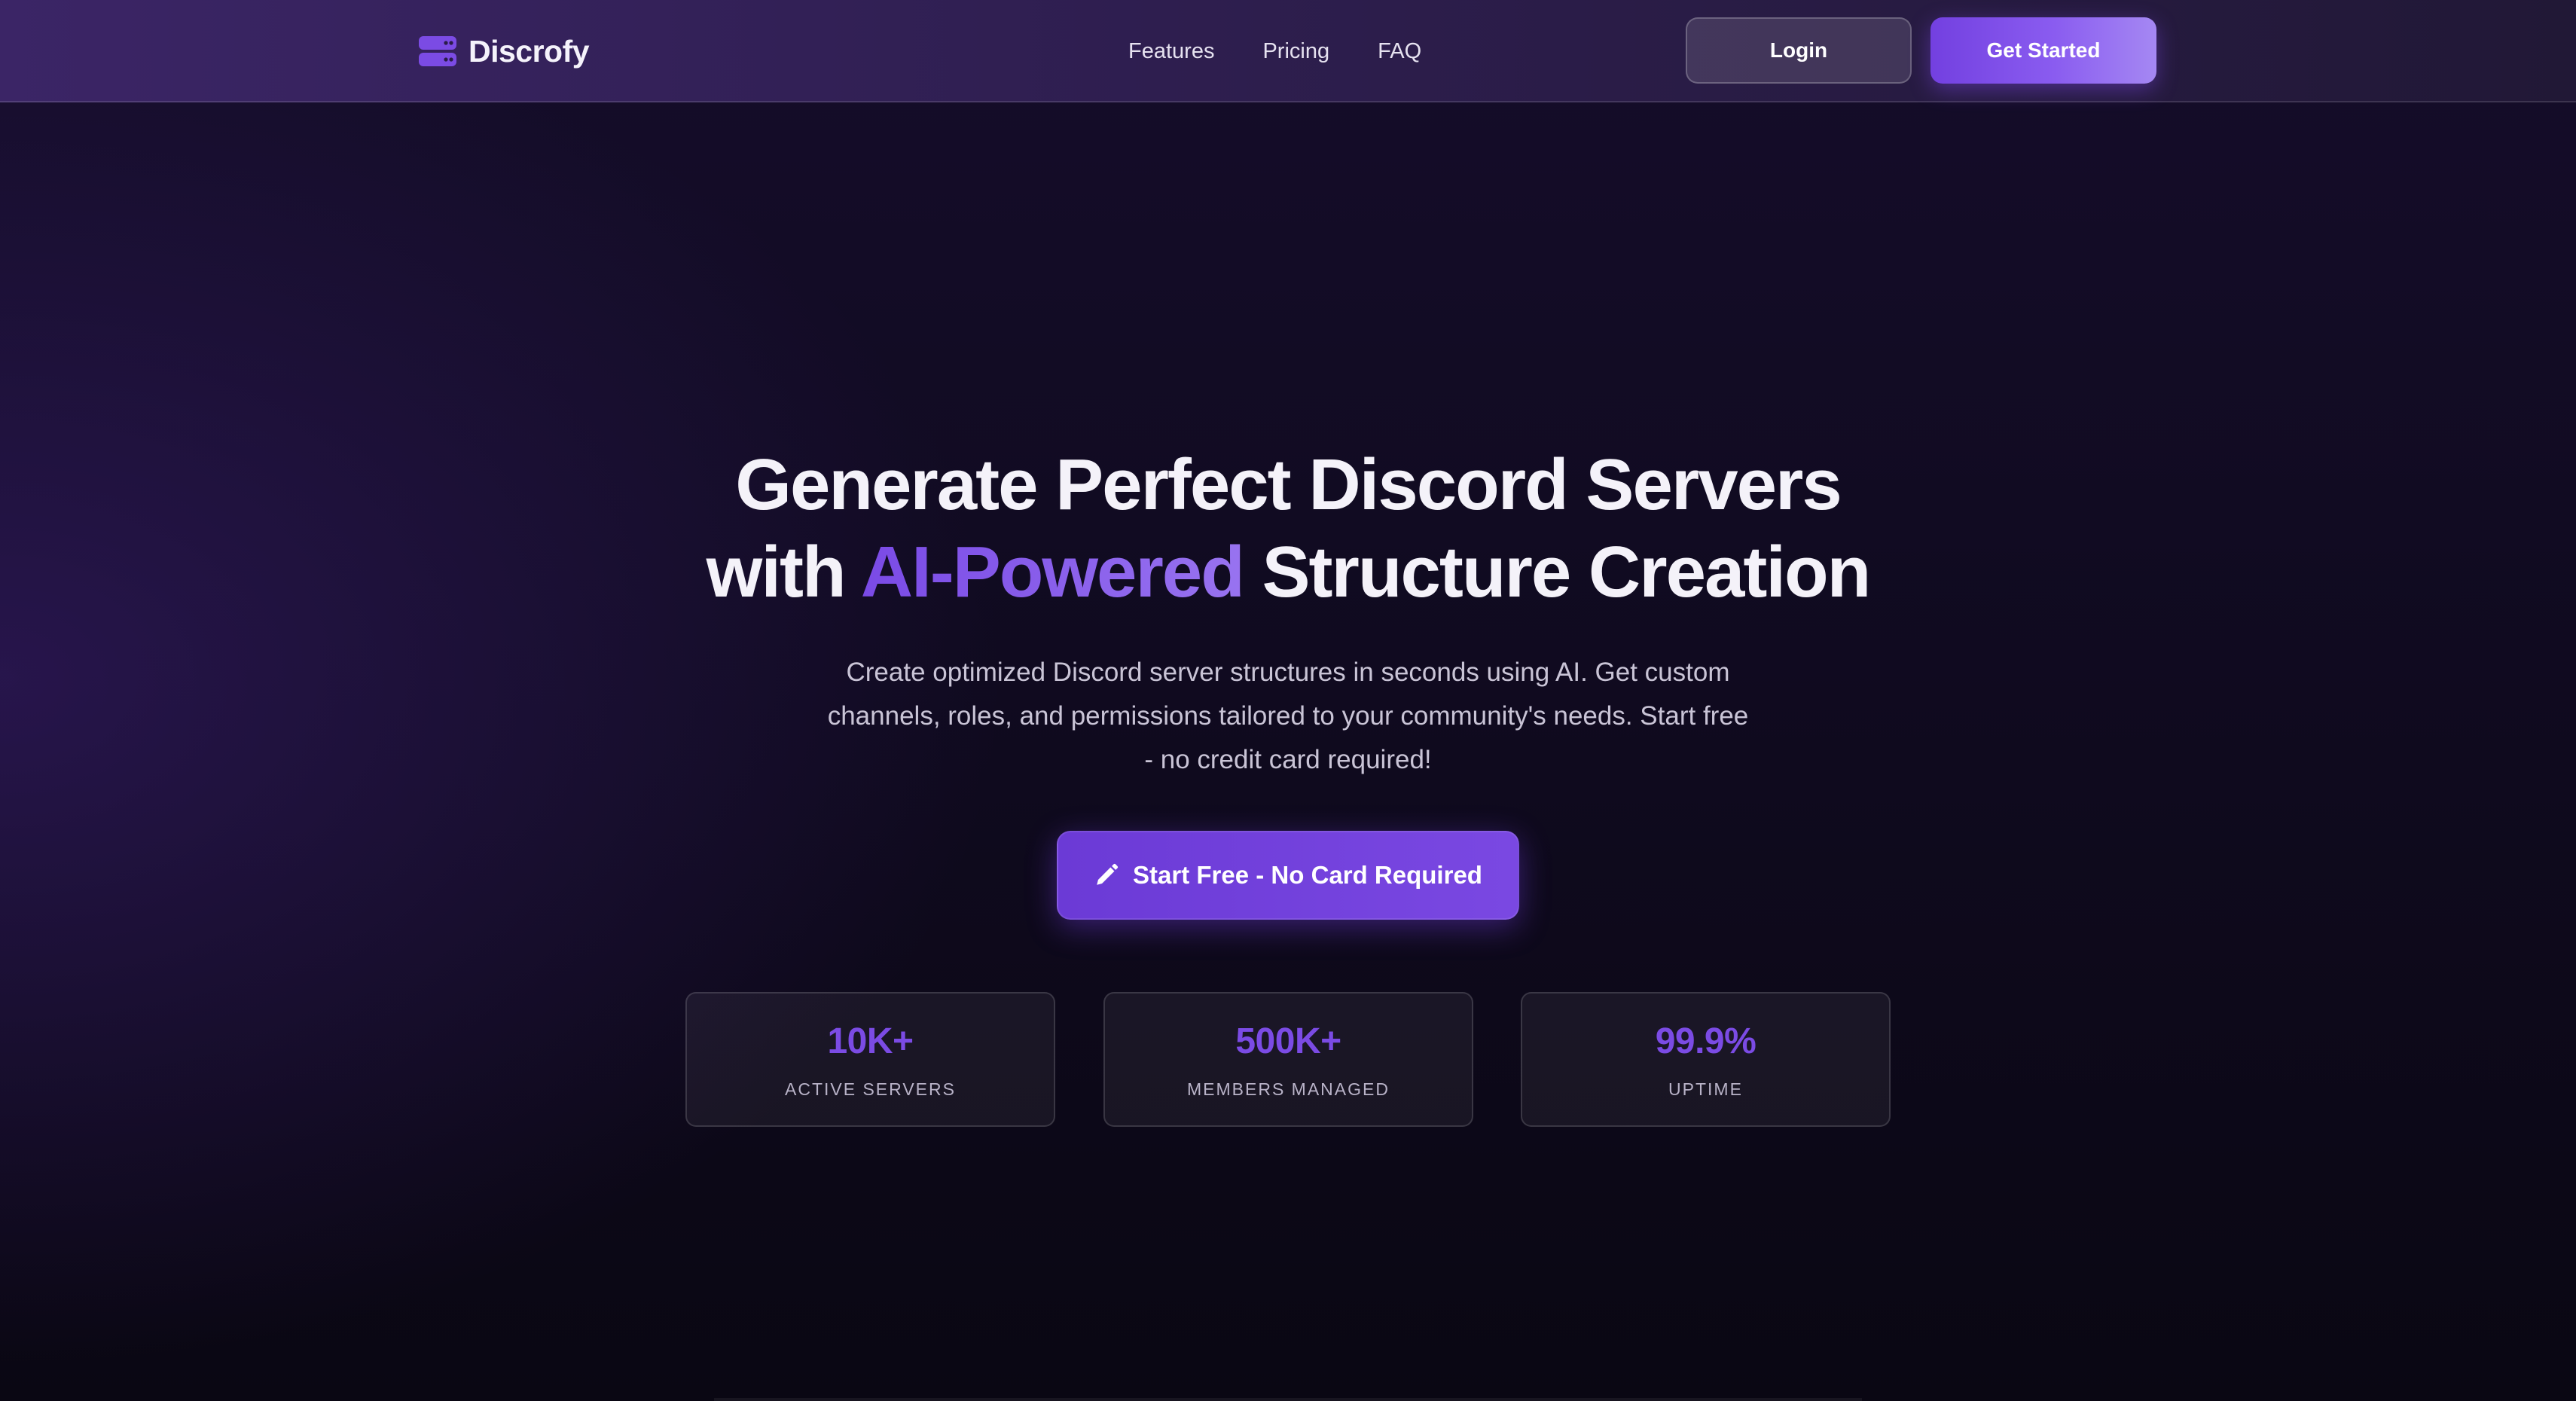 The width and height of the screenshot is (2576, 1401). What do you see at coordinates (1108, 874) in the screenshot?
I see `pencil-icon` at bounding box center [1108, 874].